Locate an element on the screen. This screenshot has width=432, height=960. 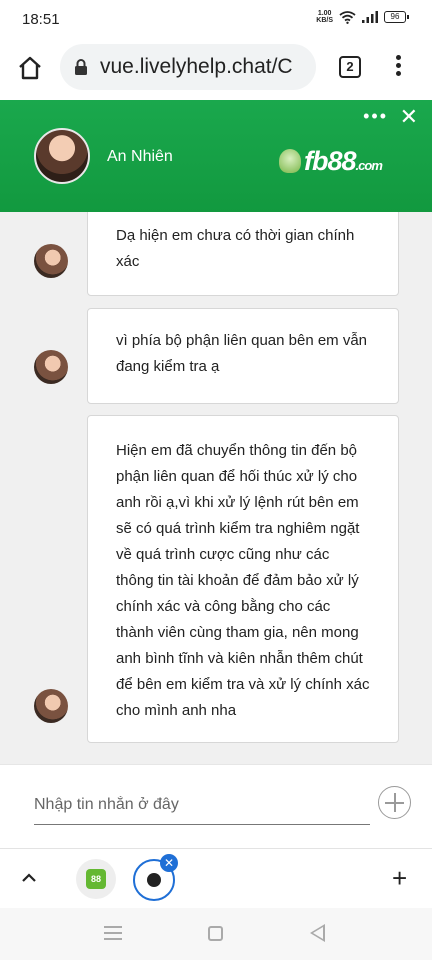
agent-name: An Nhiên is located at coordinates (140, 156).